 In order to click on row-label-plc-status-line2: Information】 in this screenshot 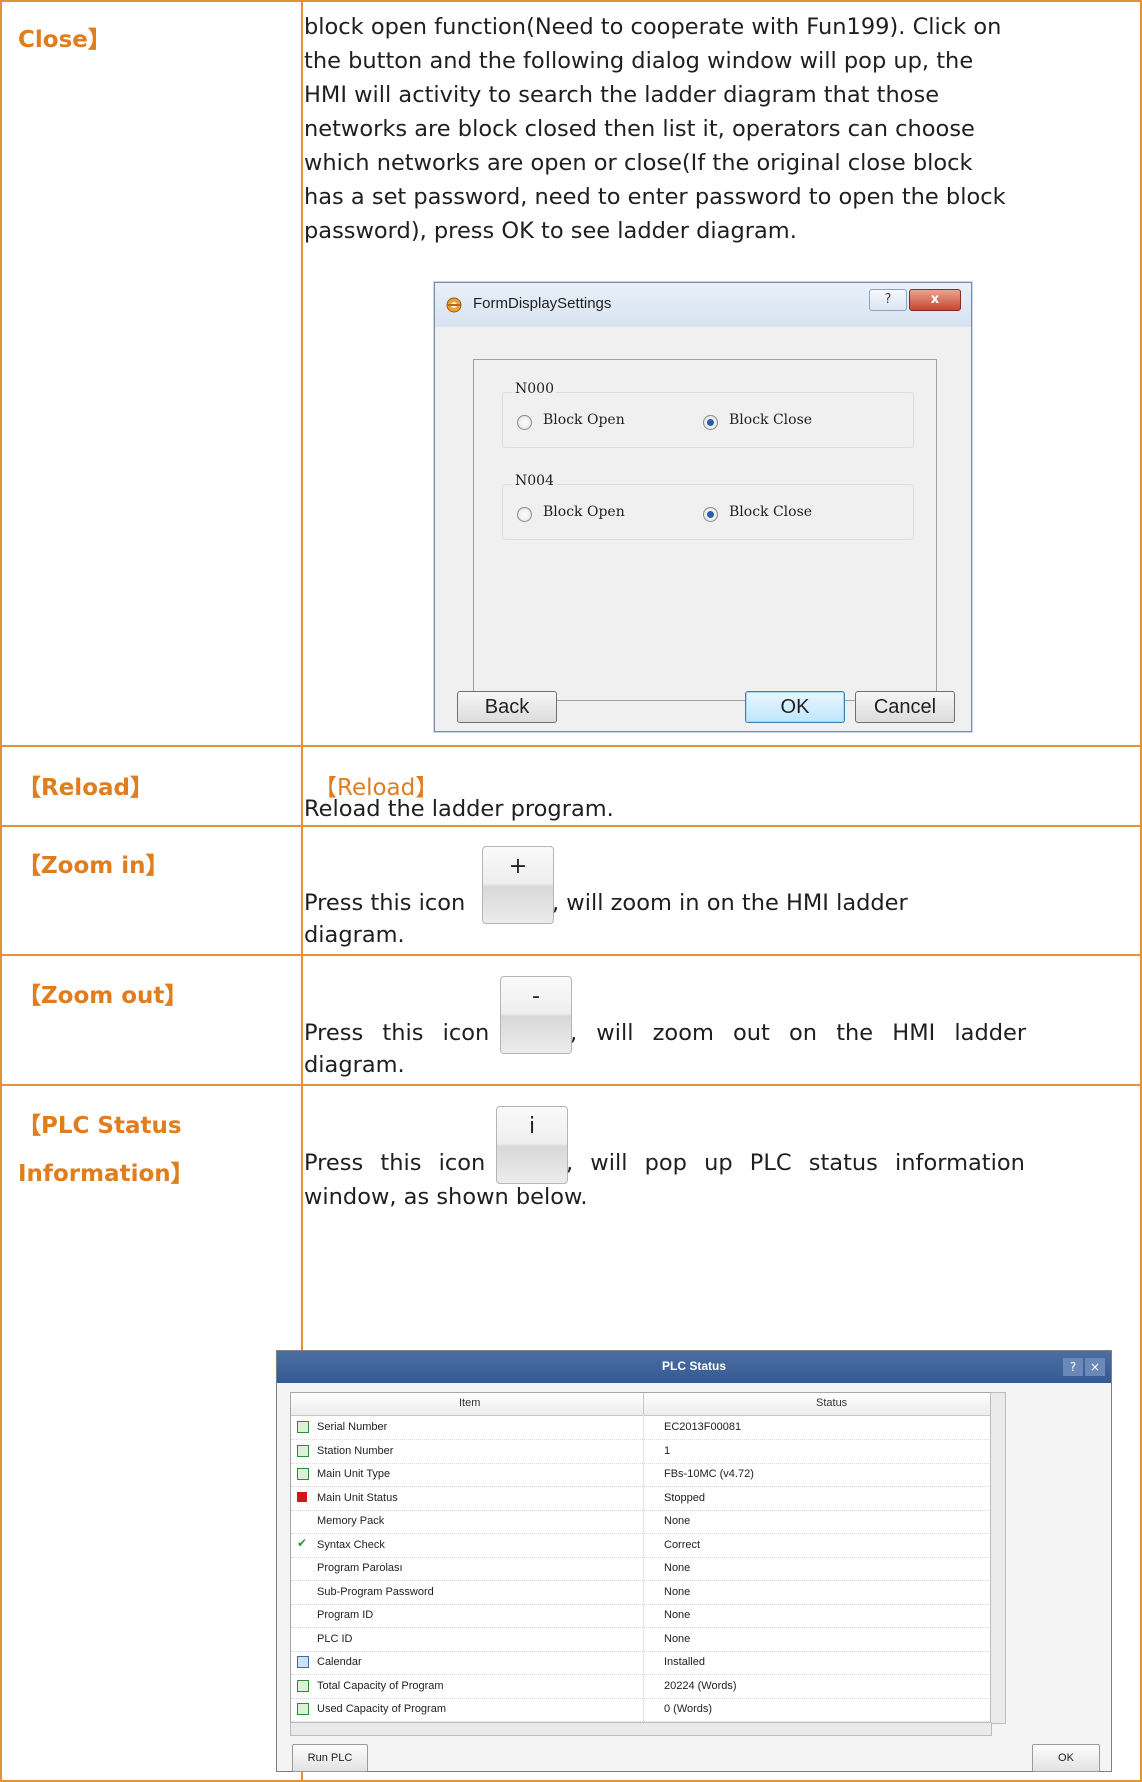, I will do `click(106, 1174)`.